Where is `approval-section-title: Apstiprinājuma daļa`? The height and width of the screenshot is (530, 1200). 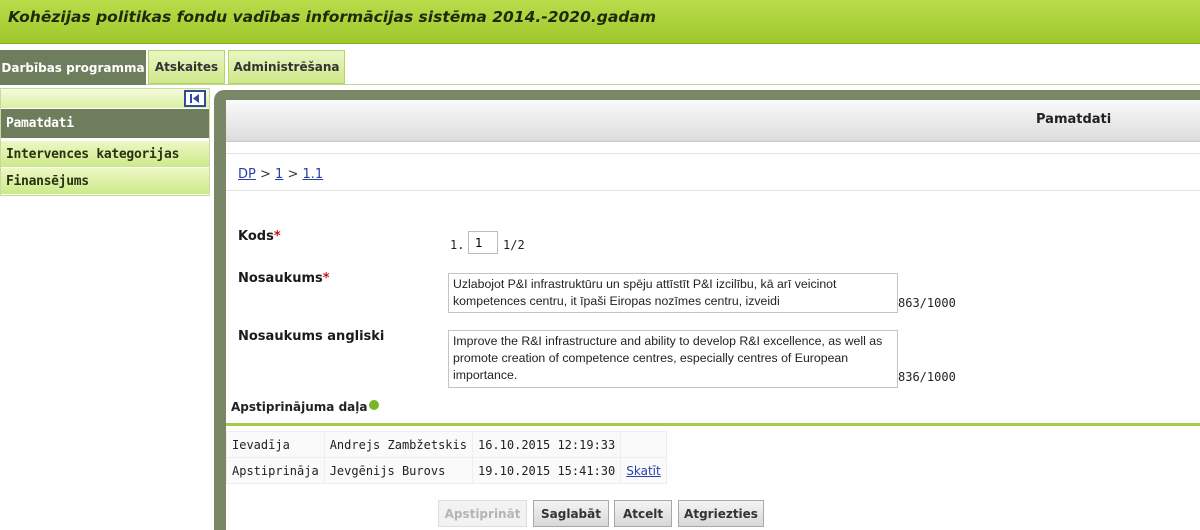
approval-section-title: Apstiprinājuma daļa is located at coordinates (299, 407).